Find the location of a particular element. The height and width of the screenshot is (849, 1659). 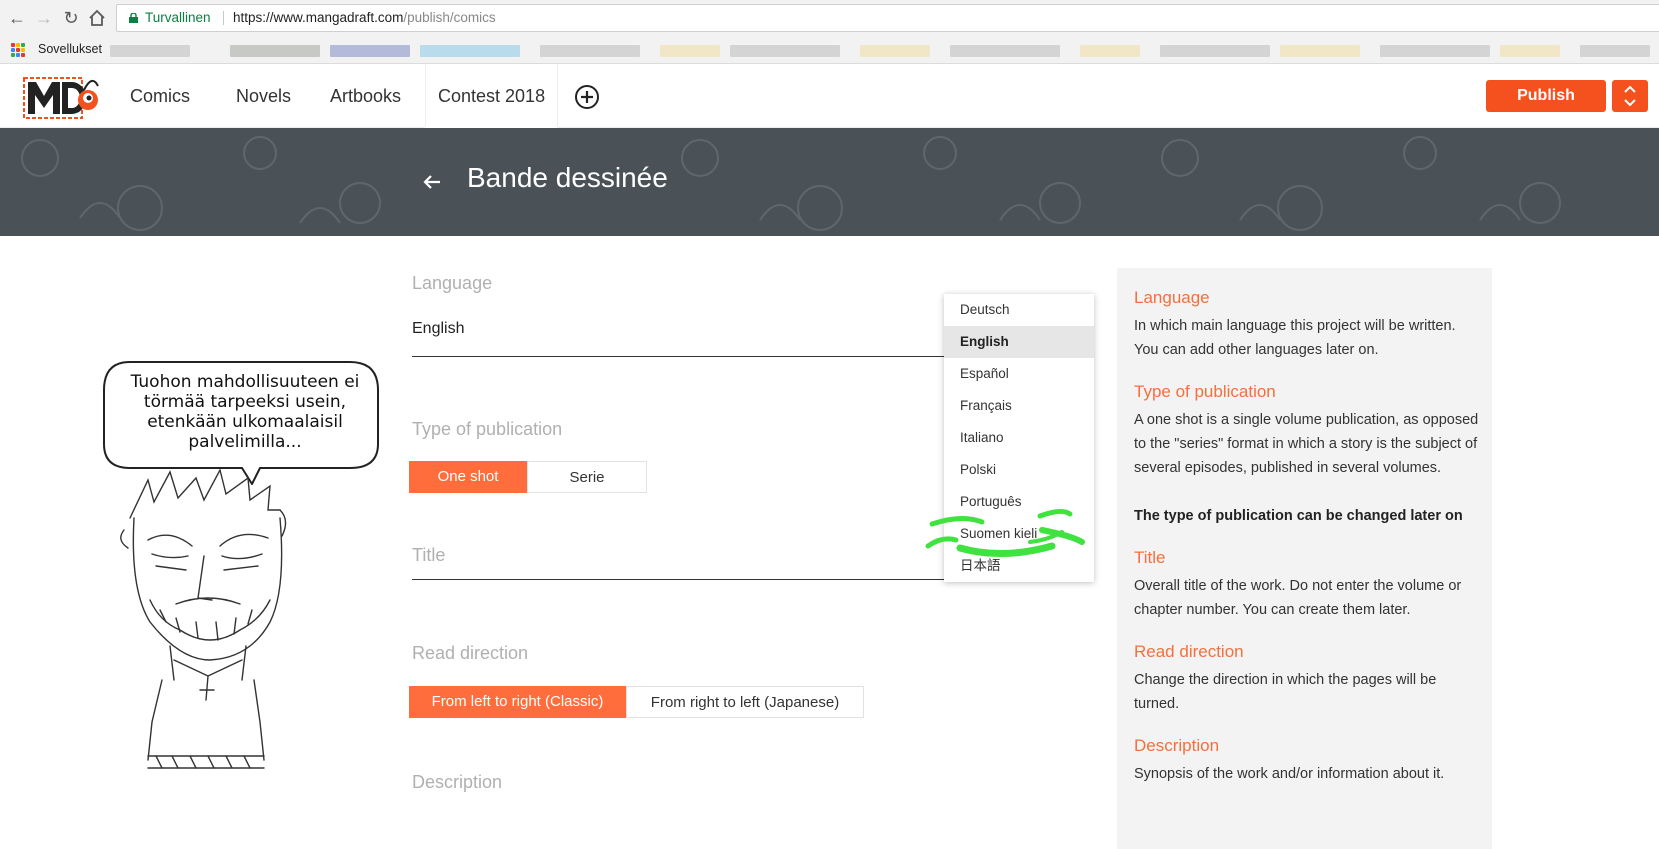

page-title: Bande dessinée is located at coordinates (567, 177).